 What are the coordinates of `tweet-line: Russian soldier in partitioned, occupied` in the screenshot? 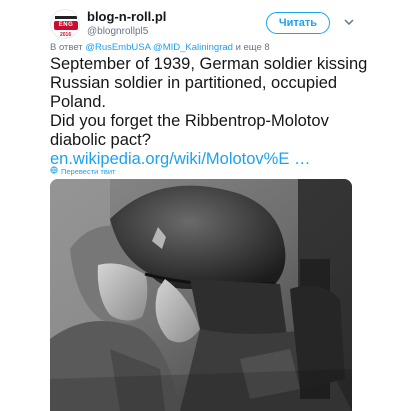 It's located at (194, 83).